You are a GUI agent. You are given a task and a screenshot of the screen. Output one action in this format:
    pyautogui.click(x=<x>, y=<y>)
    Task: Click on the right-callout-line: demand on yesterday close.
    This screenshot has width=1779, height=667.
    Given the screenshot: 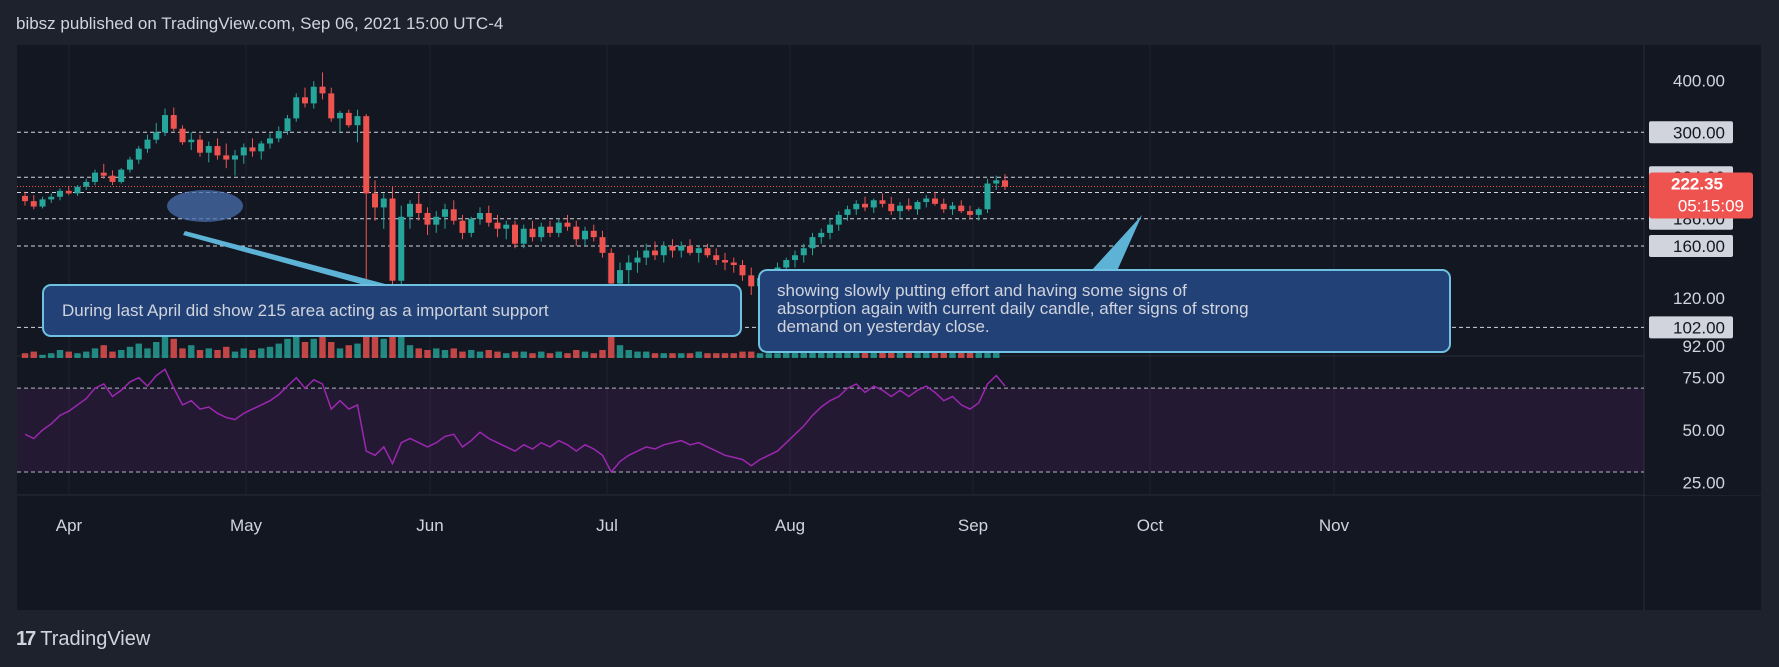 What is the action you would take?
    pyautogui.click(x=883, y=326)
    